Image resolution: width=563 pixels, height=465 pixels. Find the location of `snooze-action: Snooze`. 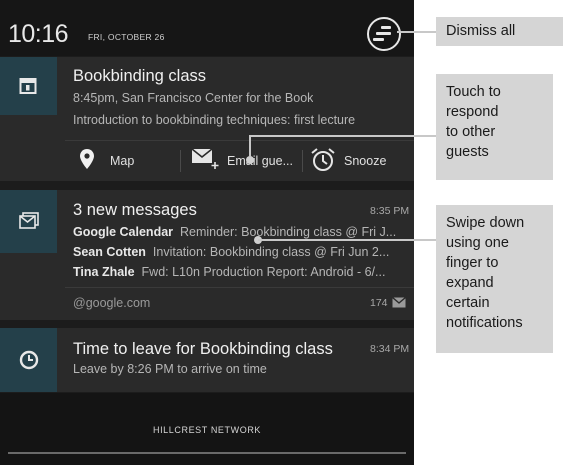

snooze-action: Snooze is located at coordinates (360, 161).